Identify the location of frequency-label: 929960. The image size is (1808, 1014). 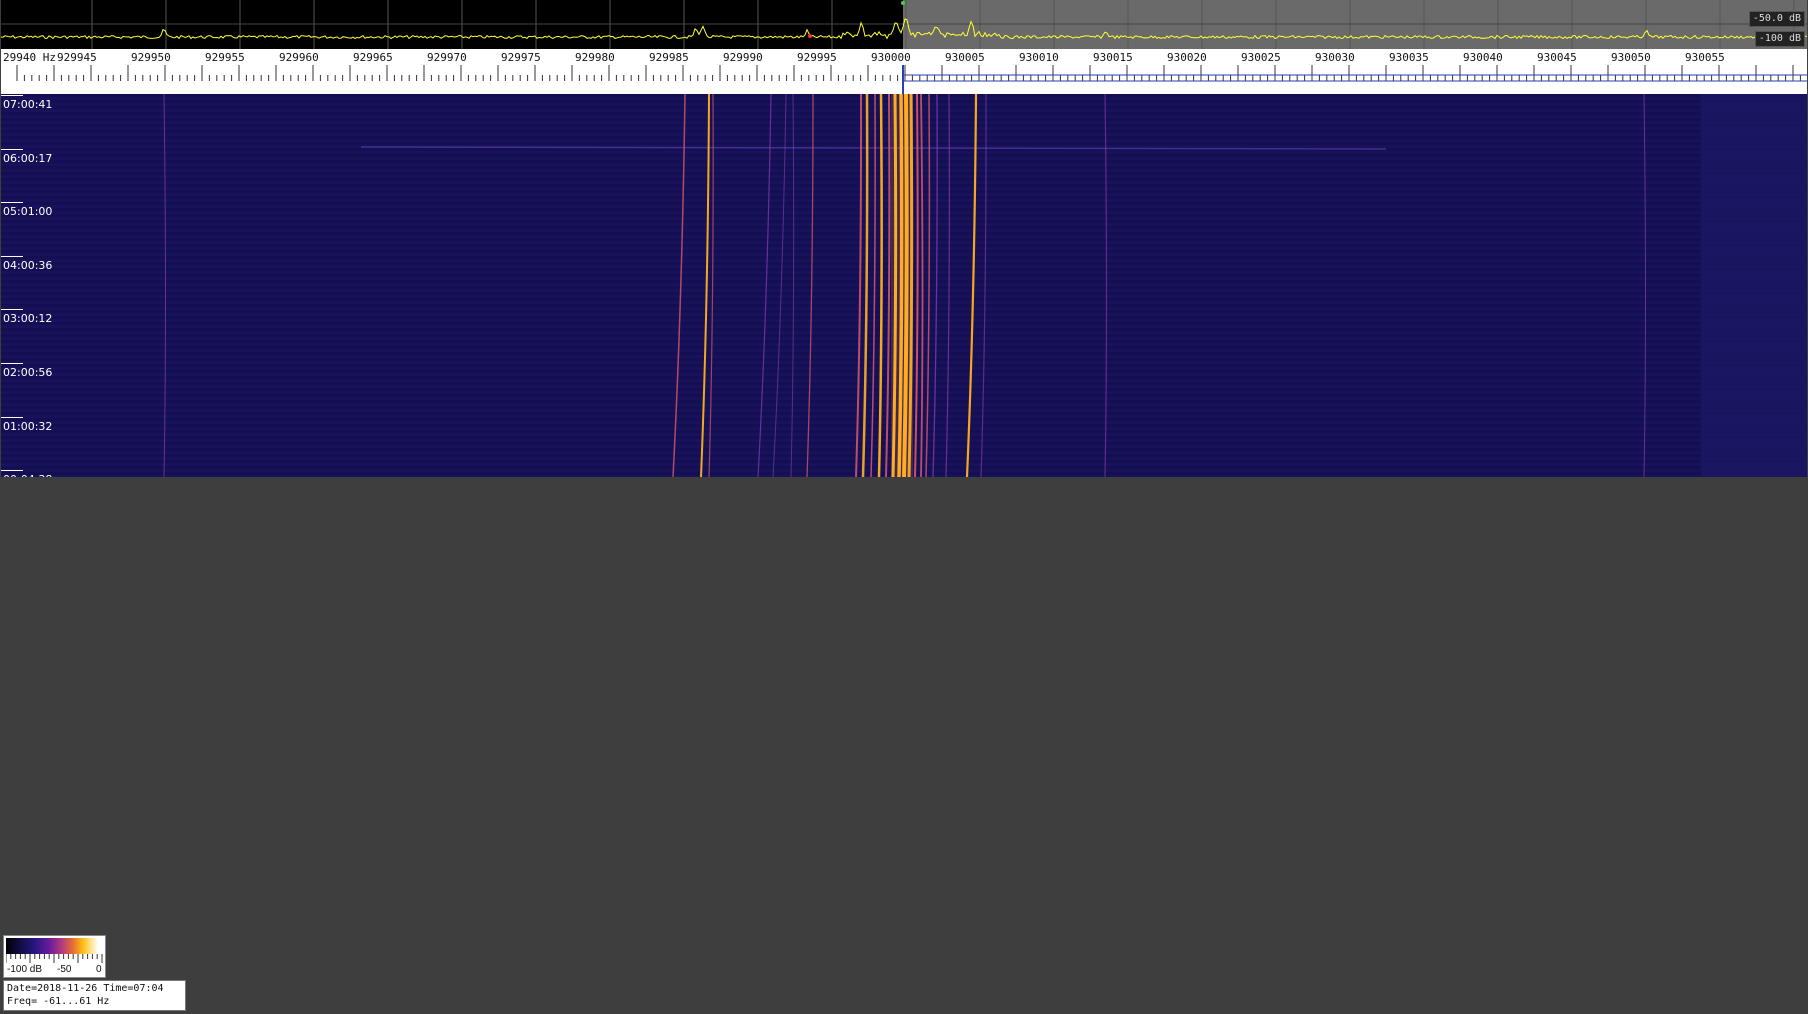
(299, 57).